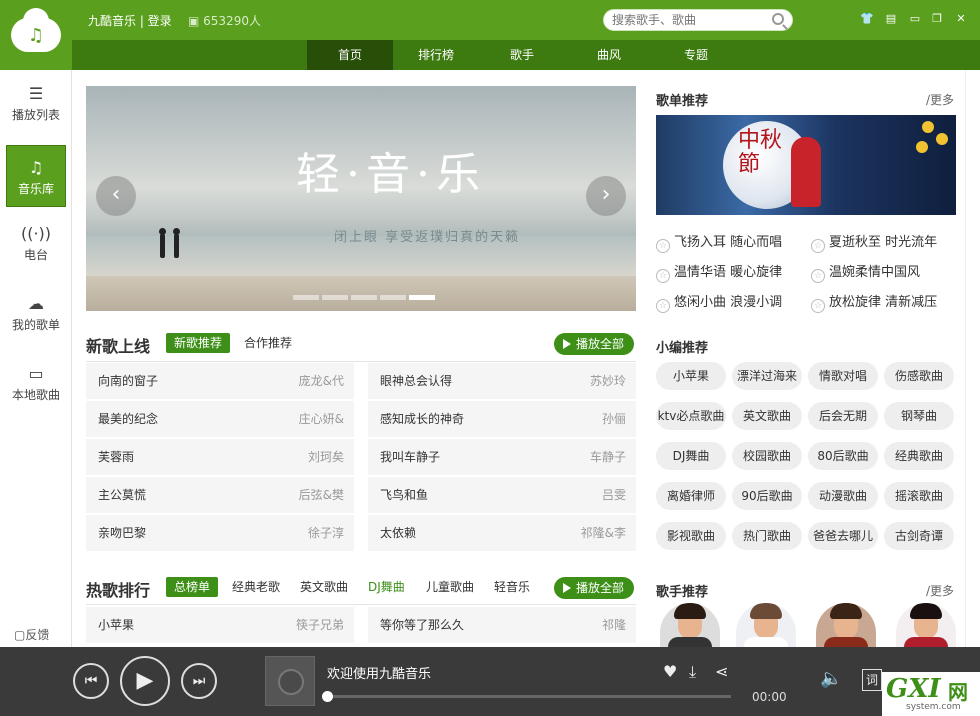 The image size is (980, 716). What do you see at coordinates (36, 243) in the screenshot?
I see `sidebar-item-radio: ((·)) 电台` at bounding box center [36, 243].